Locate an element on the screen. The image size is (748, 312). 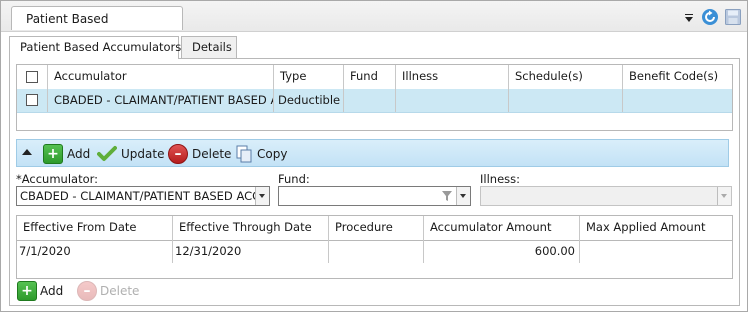
cell-type: Deductible is located at coordinates (309, 100).